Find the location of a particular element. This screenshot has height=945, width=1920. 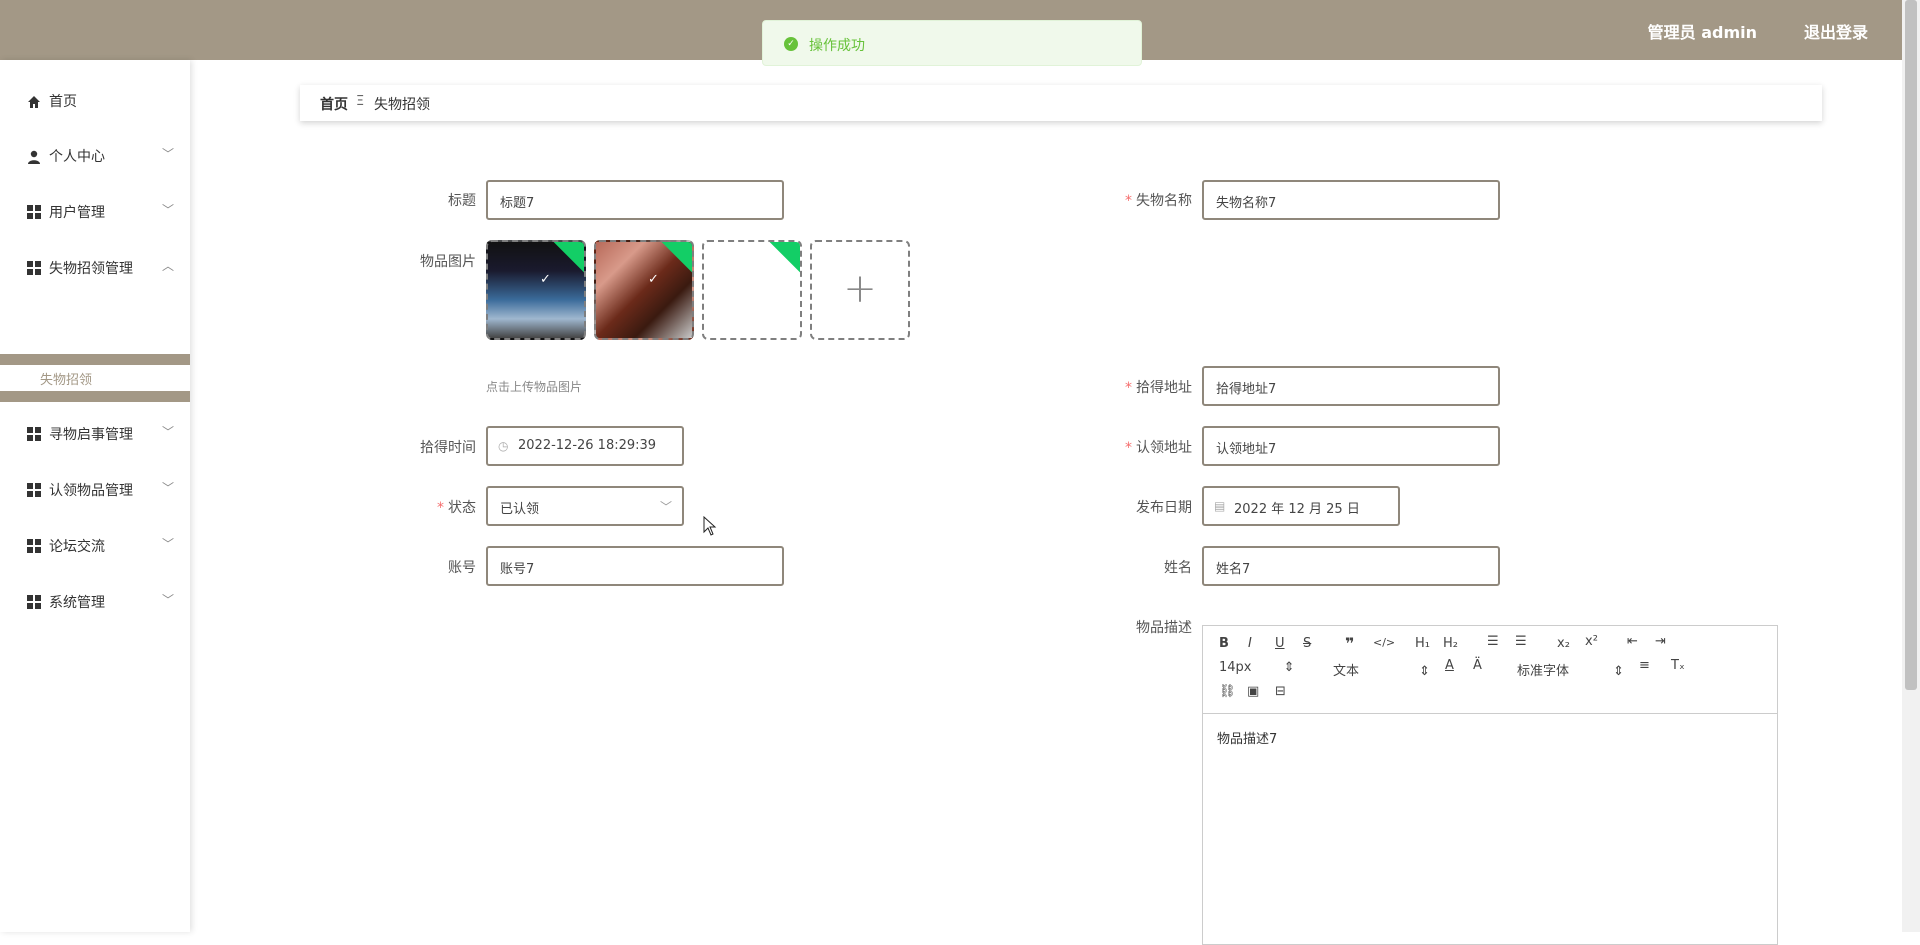

publish-date-value: 2022 年 12 月 25 日 is located at coordinates (1297, 509).